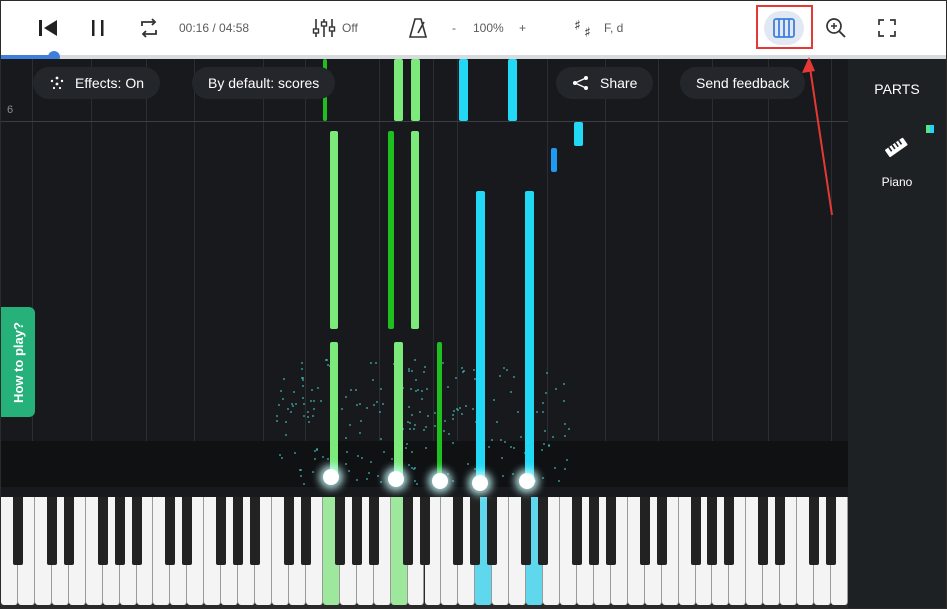  Describe the element at coordinates (488, 28) in the screenshot. I see `tempo-value: 100%` at that location.